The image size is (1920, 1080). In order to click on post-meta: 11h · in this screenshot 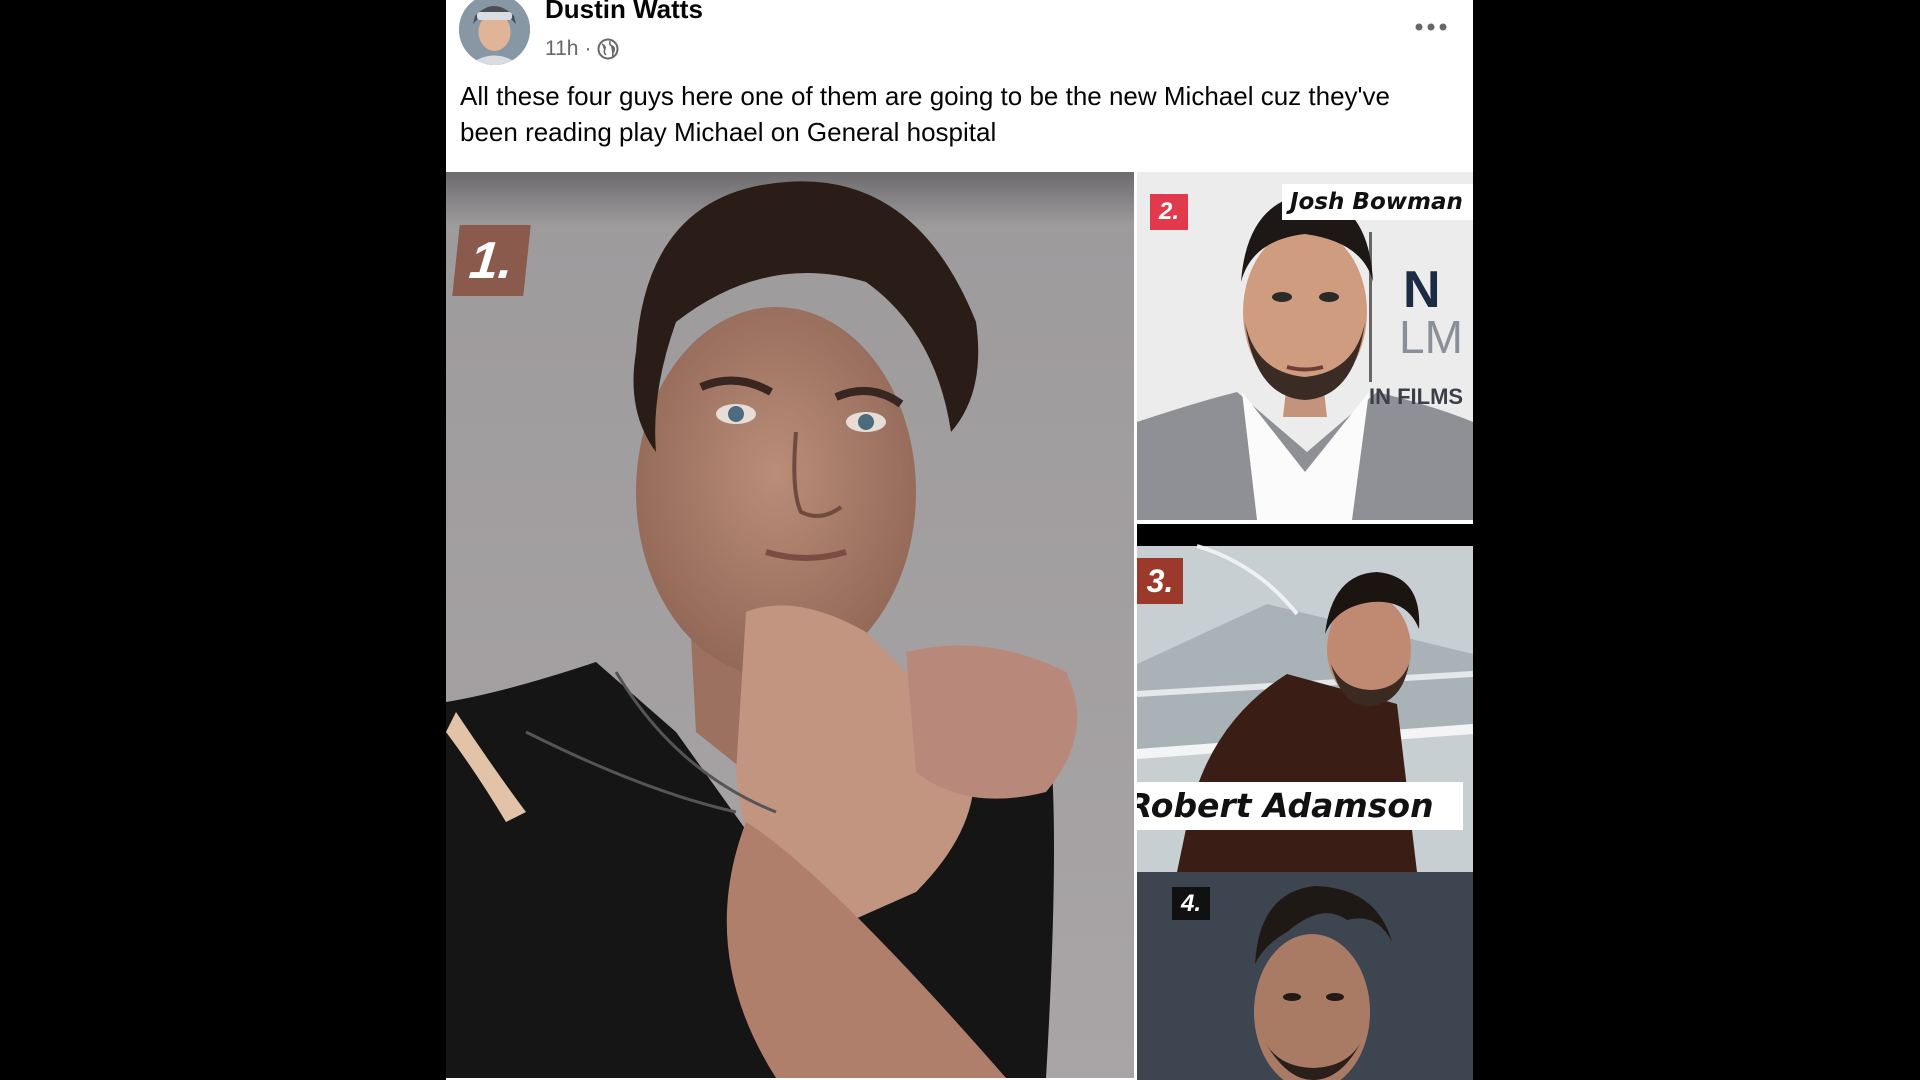, I will do `click(582, 49)`.